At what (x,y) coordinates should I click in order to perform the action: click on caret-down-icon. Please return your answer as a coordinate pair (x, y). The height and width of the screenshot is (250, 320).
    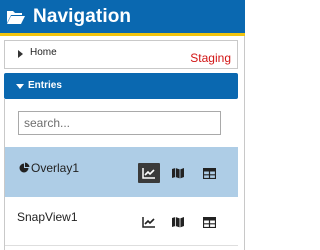
    Looking at the image, I should click on (20, 86).